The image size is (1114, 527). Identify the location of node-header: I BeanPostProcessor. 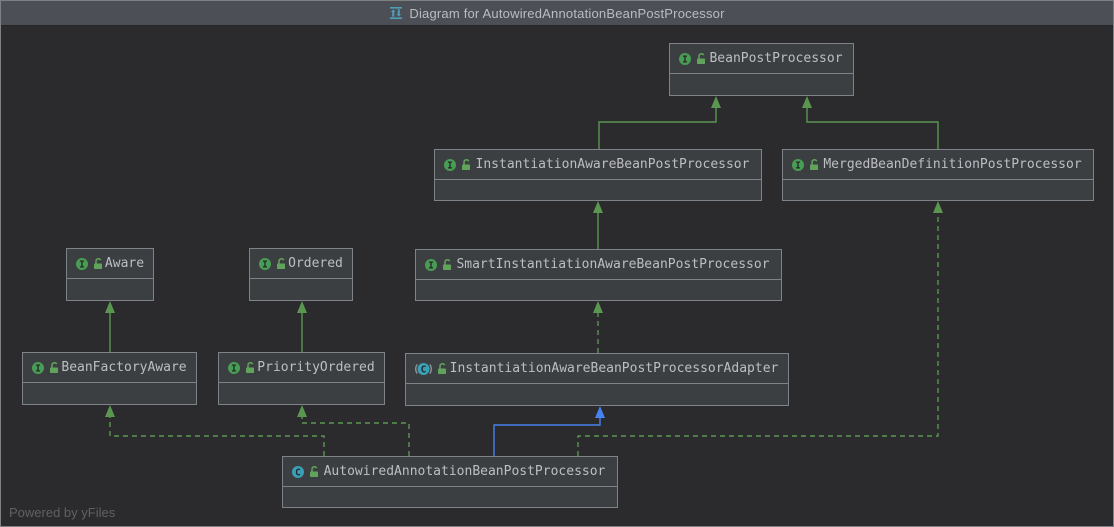
(761, 59).